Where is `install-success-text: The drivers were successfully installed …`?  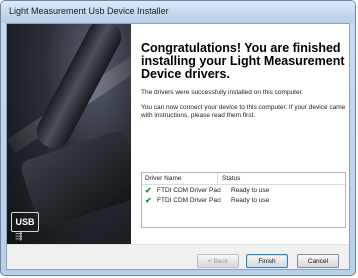
install-success-text: The drivers were successfully installed … is located at coordinates (222, 92).